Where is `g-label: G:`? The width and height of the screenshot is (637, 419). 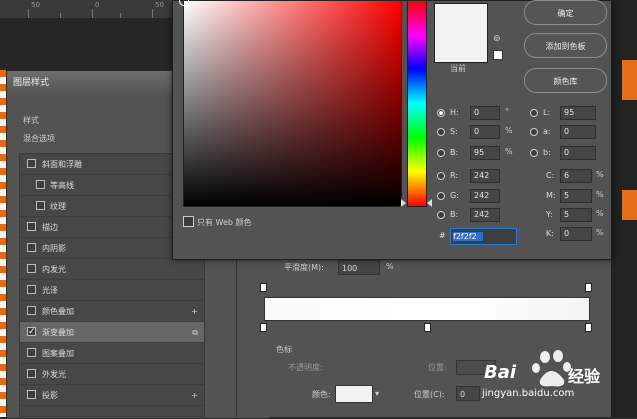 g-label: G: is located at coordinates (454, 195).